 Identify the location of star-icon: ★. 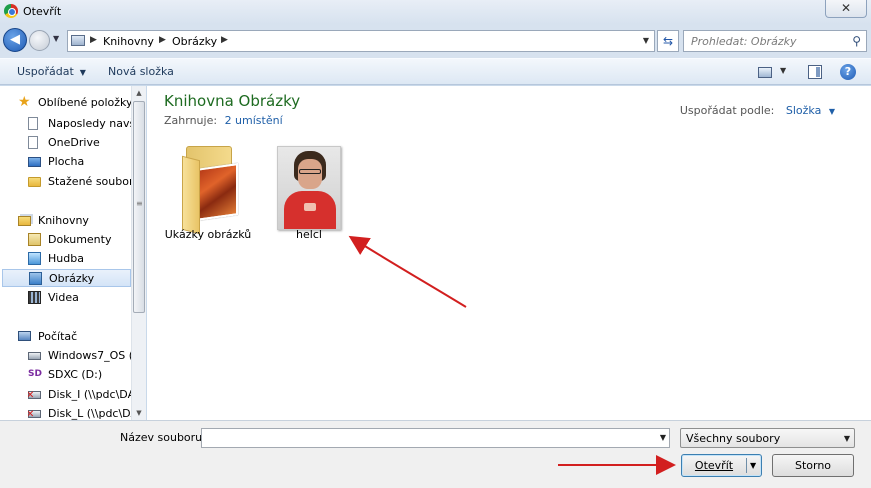
(24, 102).